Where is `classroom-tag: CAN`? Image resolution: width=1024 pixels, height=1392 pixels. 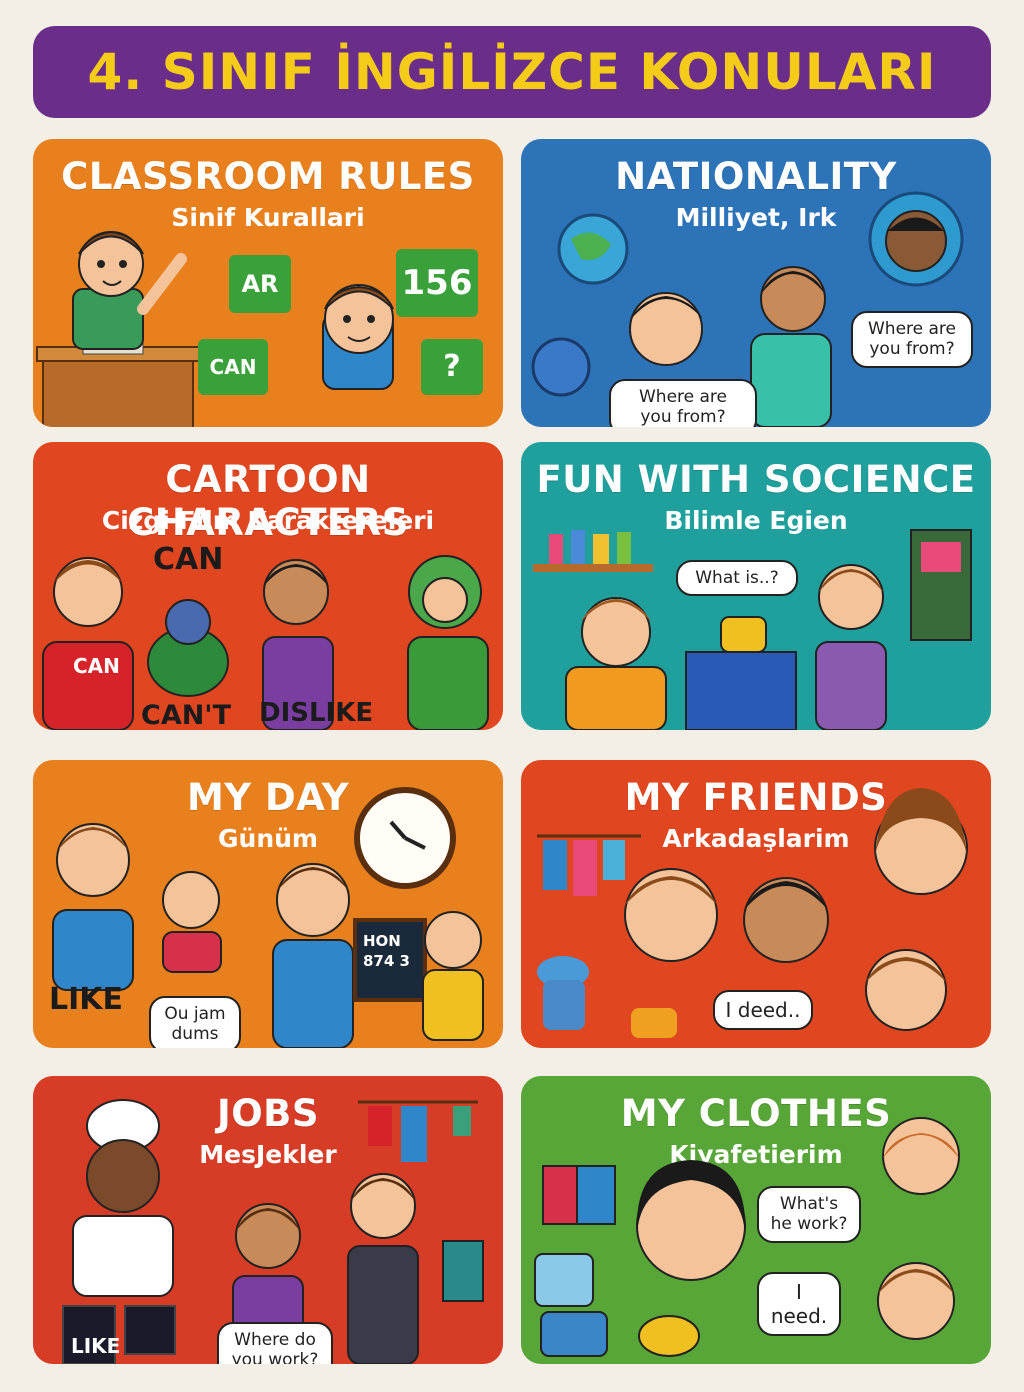 classroom-tag: CAN is located at coordinates (233, 367).